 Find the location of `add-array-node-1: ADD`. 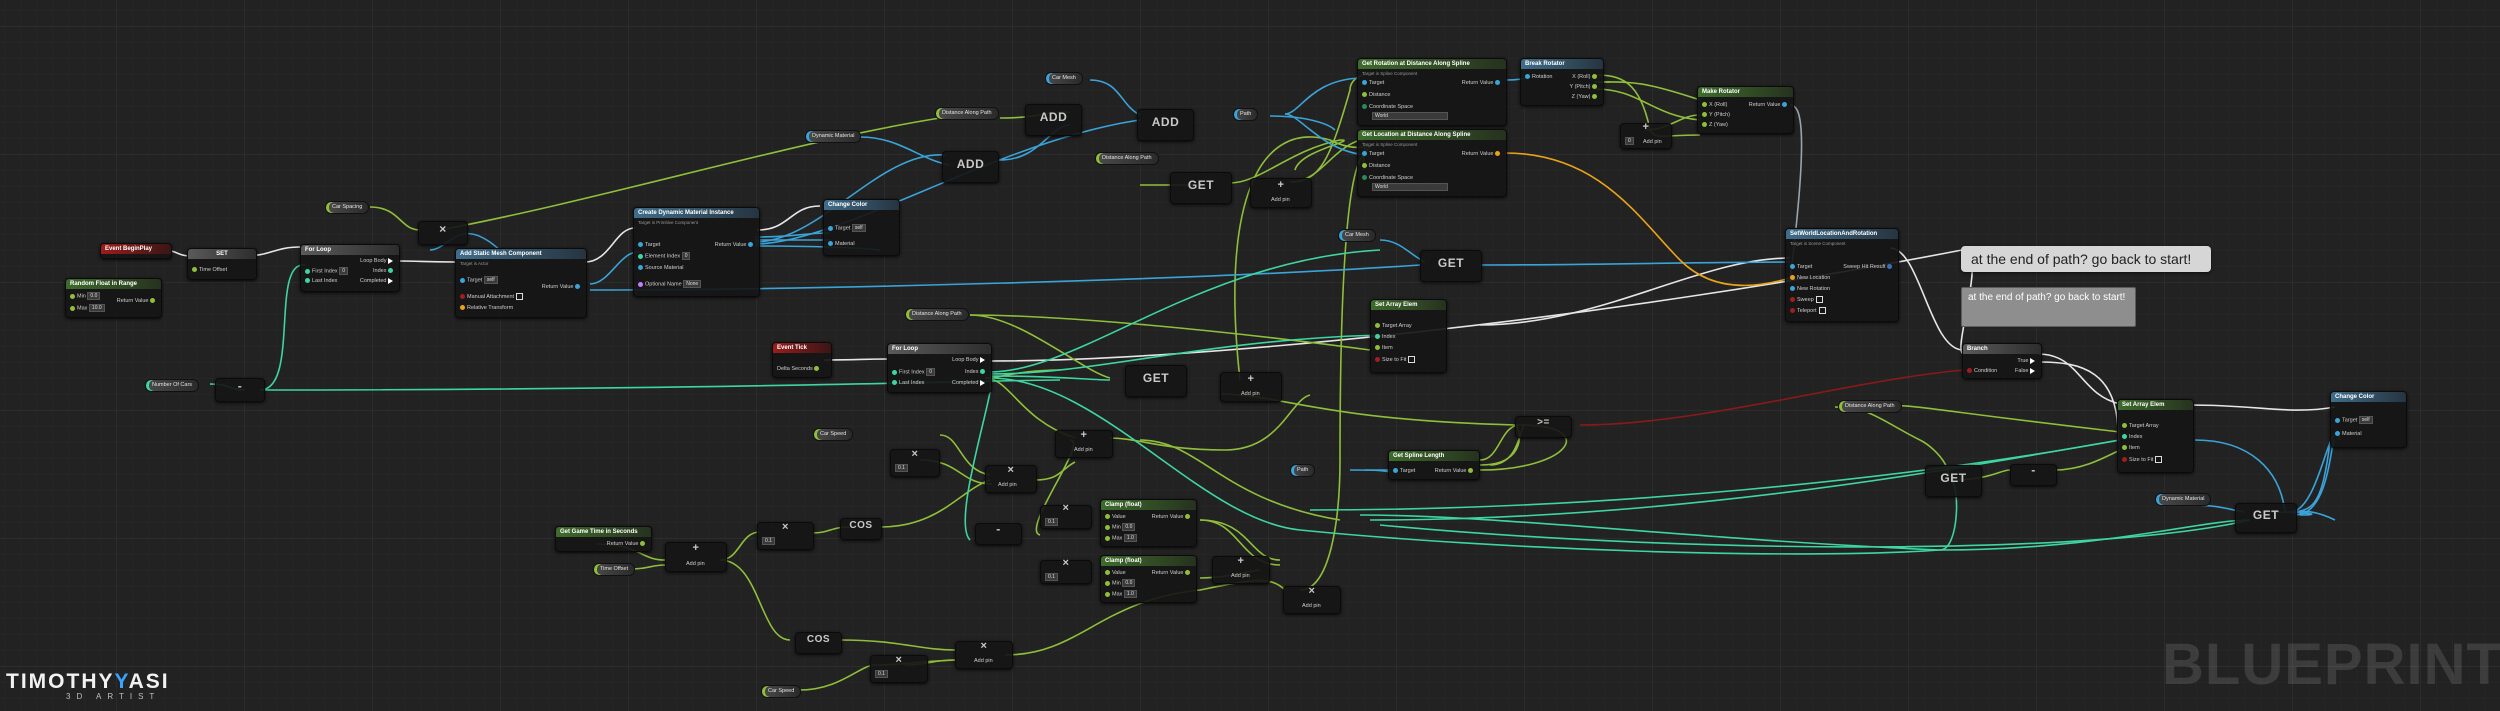

add-array-node-1: ADD is located at coordinates (970, 167).